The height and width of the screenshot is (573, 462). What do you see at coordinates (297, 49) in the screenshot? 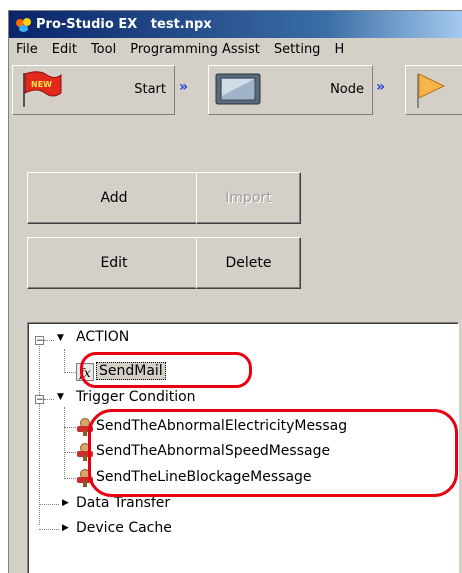
I see `menu-setting: Setting` at bounding box center [297, 49].